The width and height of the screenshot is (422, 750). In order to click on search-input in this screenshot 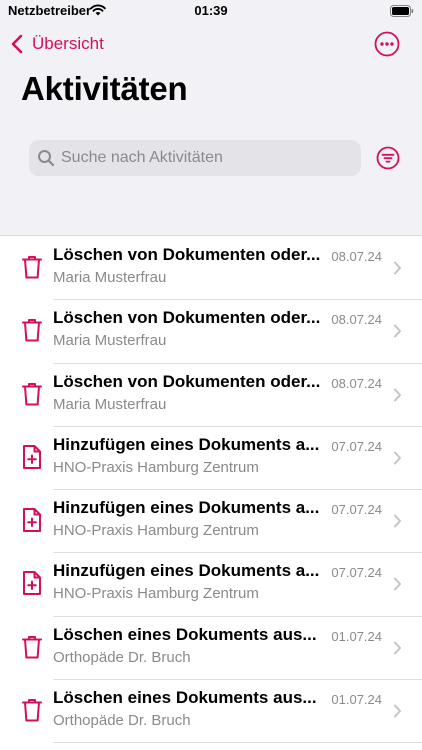, I will do `click(201, 158)`.